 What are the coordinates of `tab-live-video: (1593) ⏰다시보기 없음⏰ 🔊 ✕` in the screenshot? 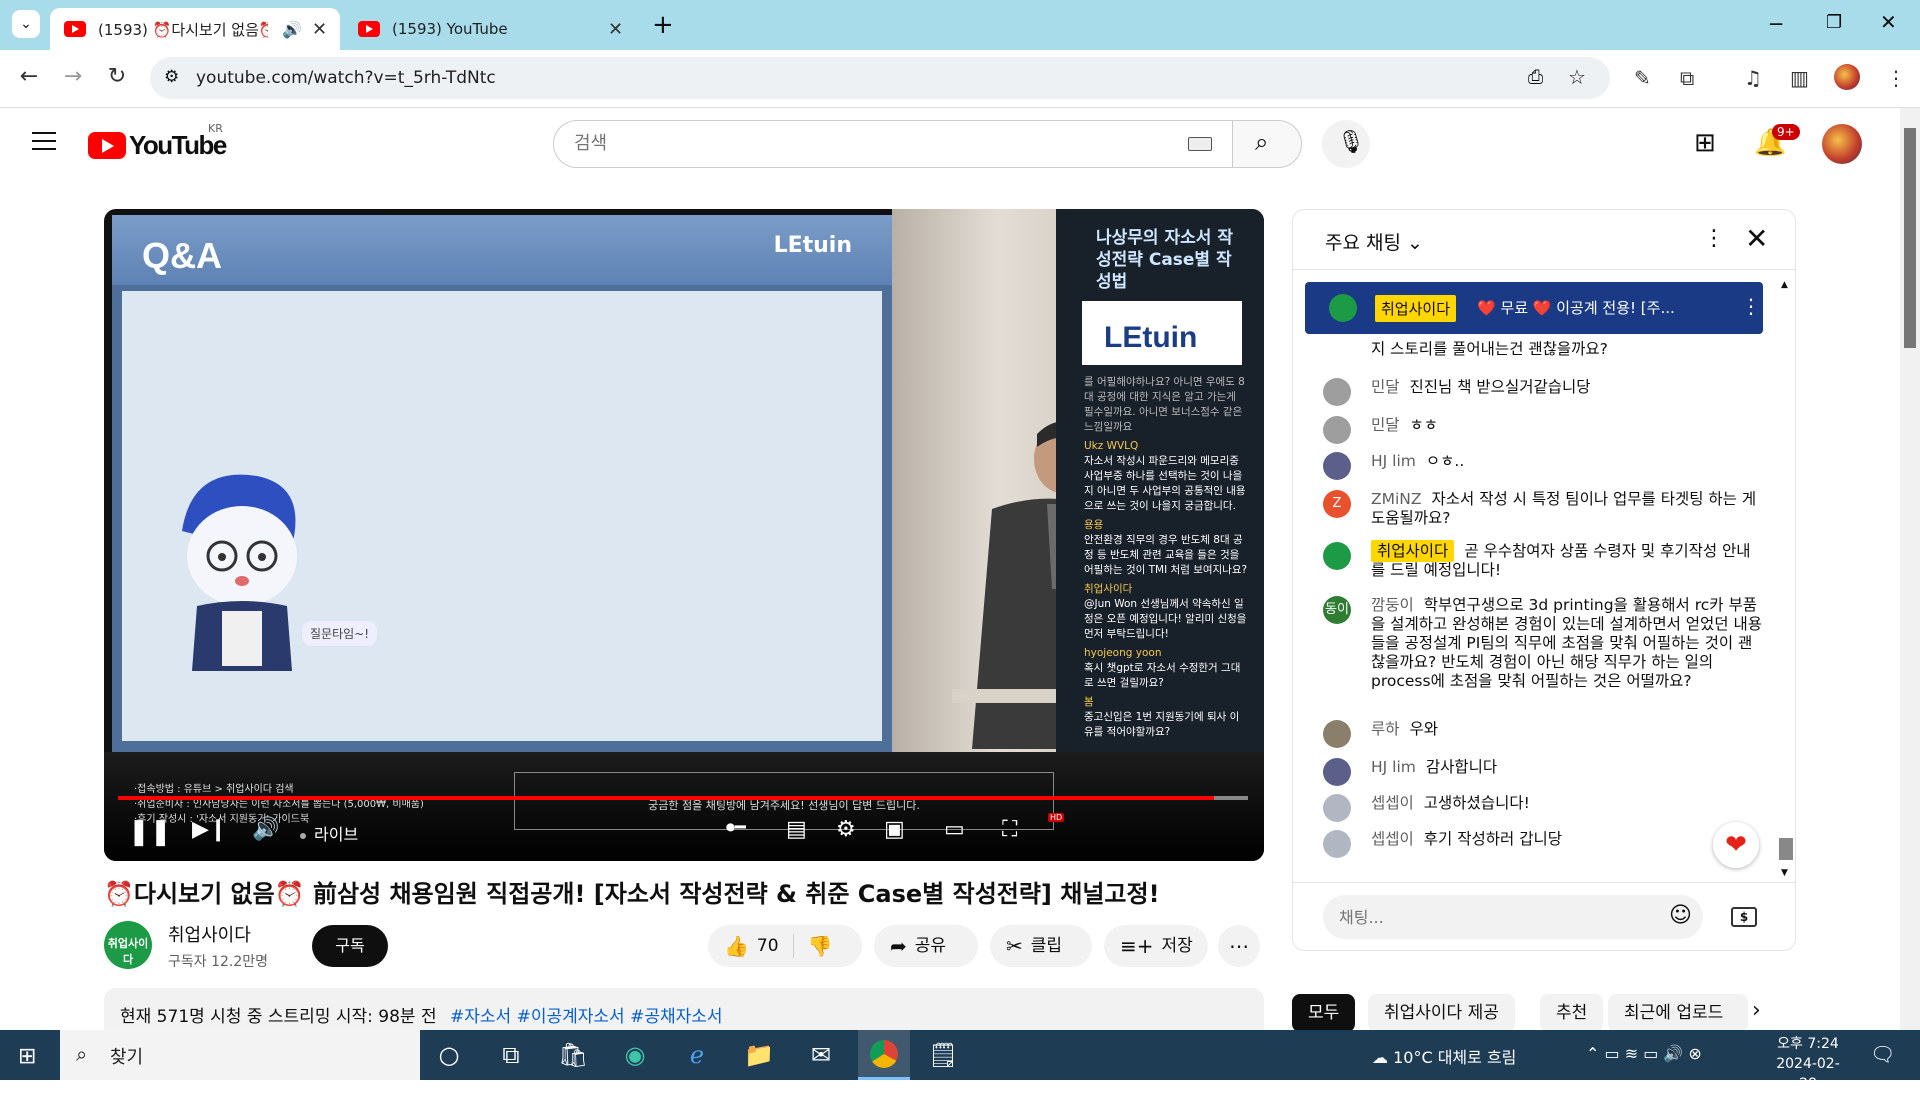 It's located at (195, 29).